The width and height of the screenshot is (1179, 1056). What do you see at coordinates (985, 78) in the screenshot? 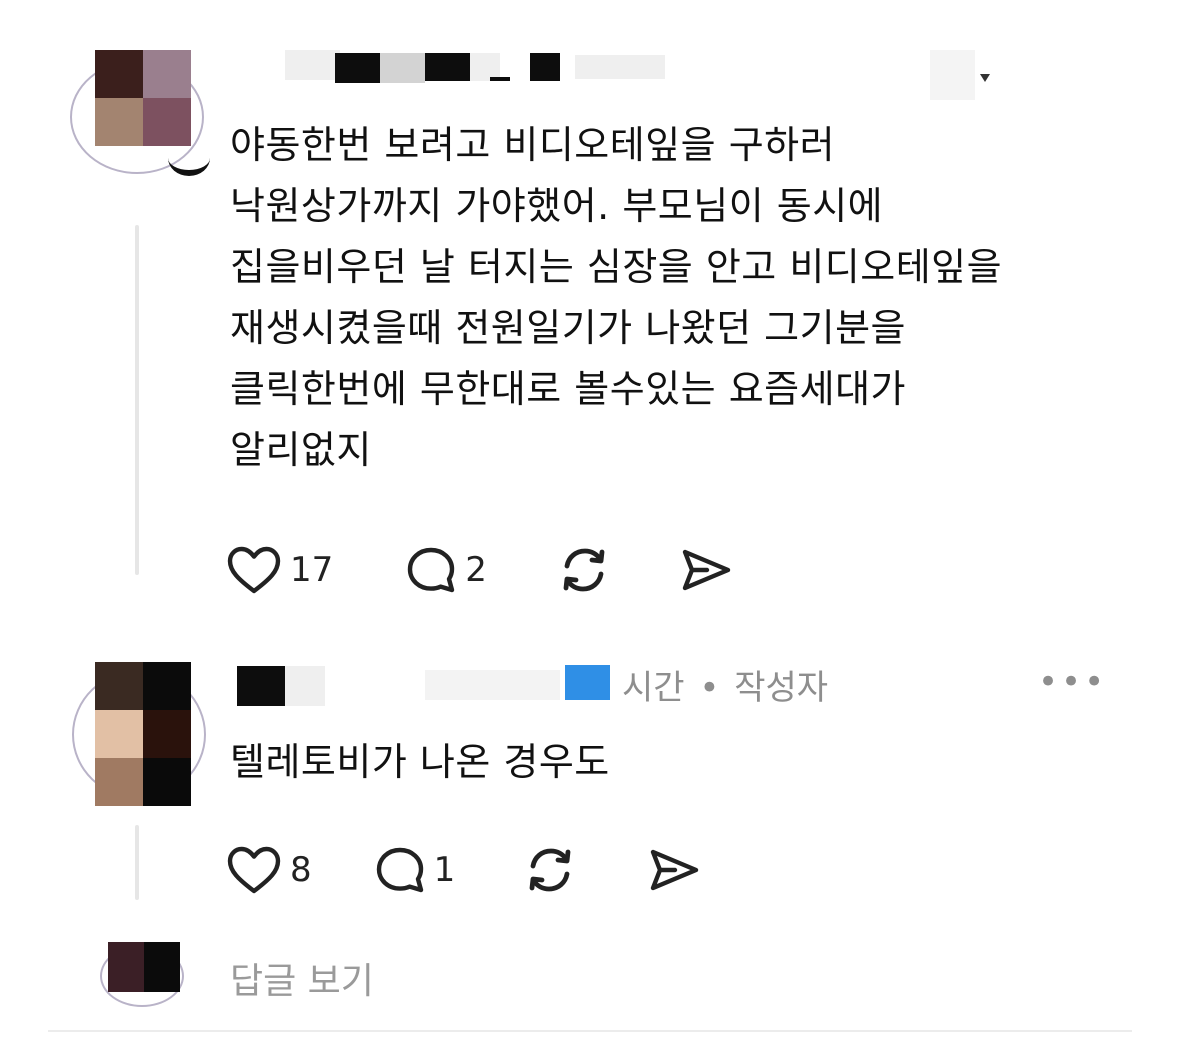
I see `chevron-down-icon` at bounding box center [985, 78].